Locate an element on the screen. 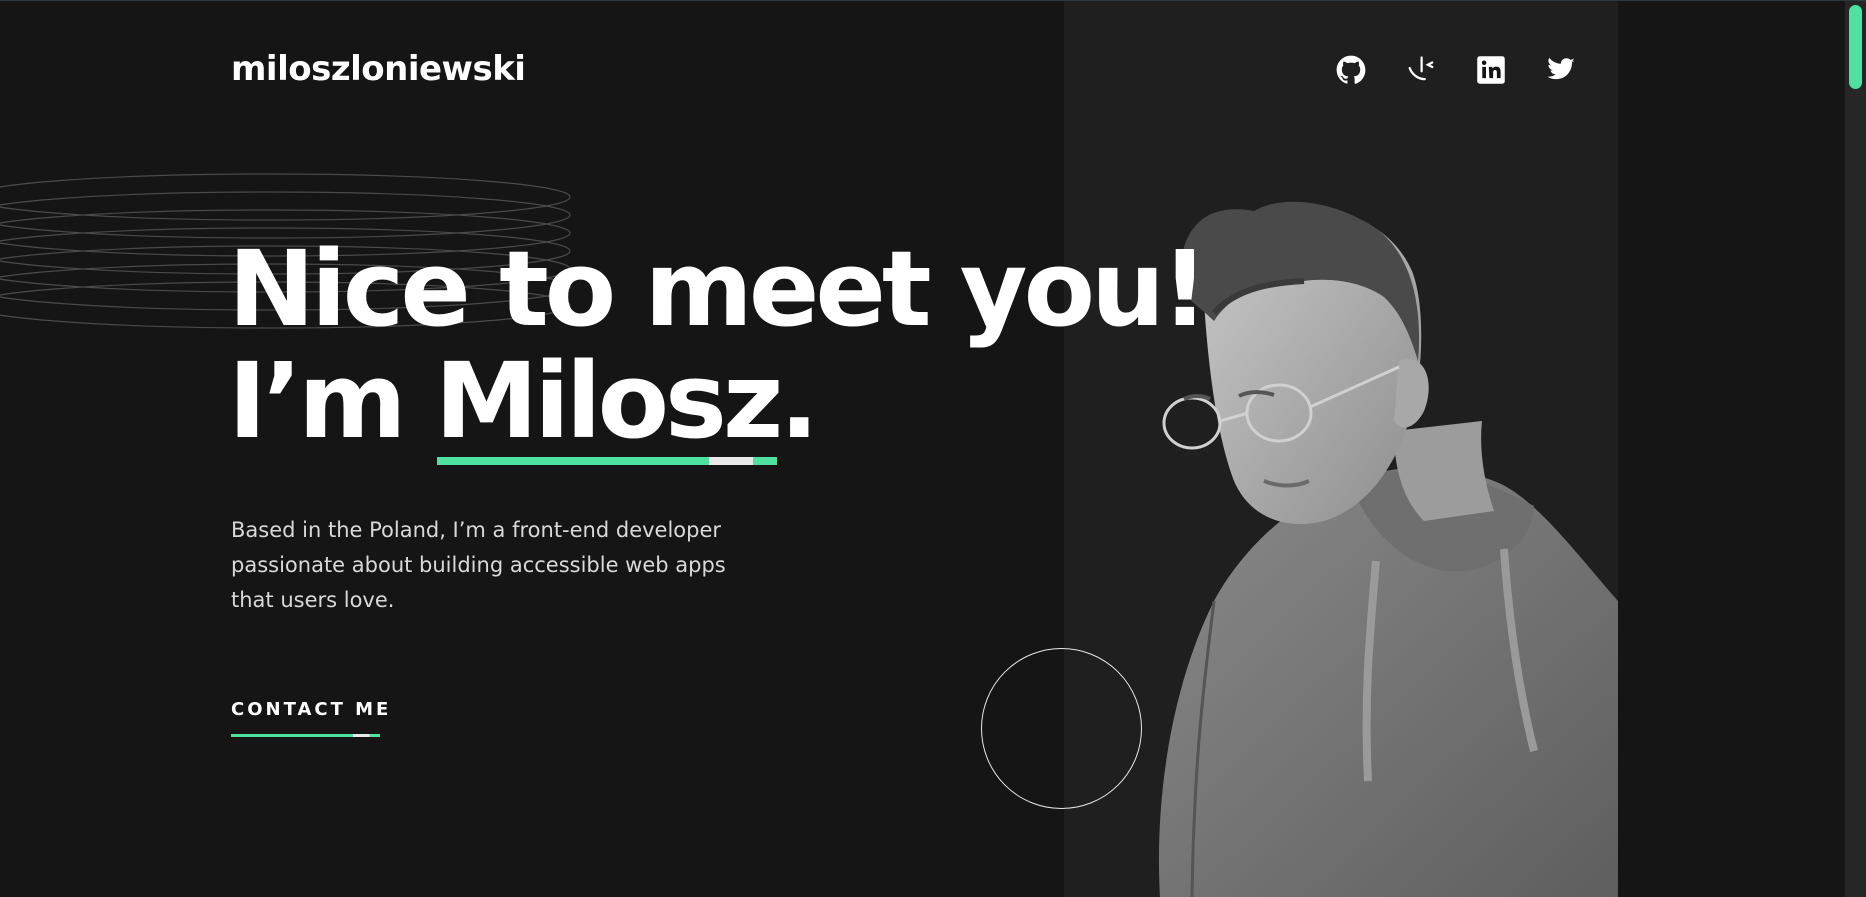 This screenshot has width=1866, height=897. scrollbar is located at coordinates (1855, 449).